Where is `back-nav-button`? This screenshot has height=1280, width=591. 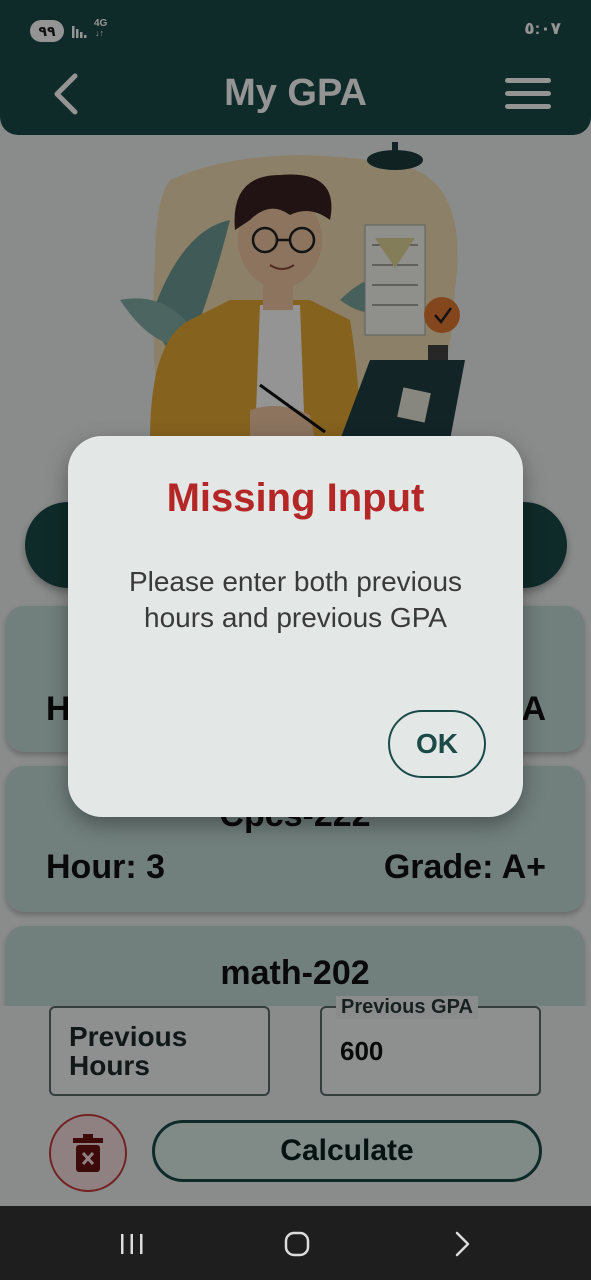
back-nav-button is located at coordinates (462, 1244).